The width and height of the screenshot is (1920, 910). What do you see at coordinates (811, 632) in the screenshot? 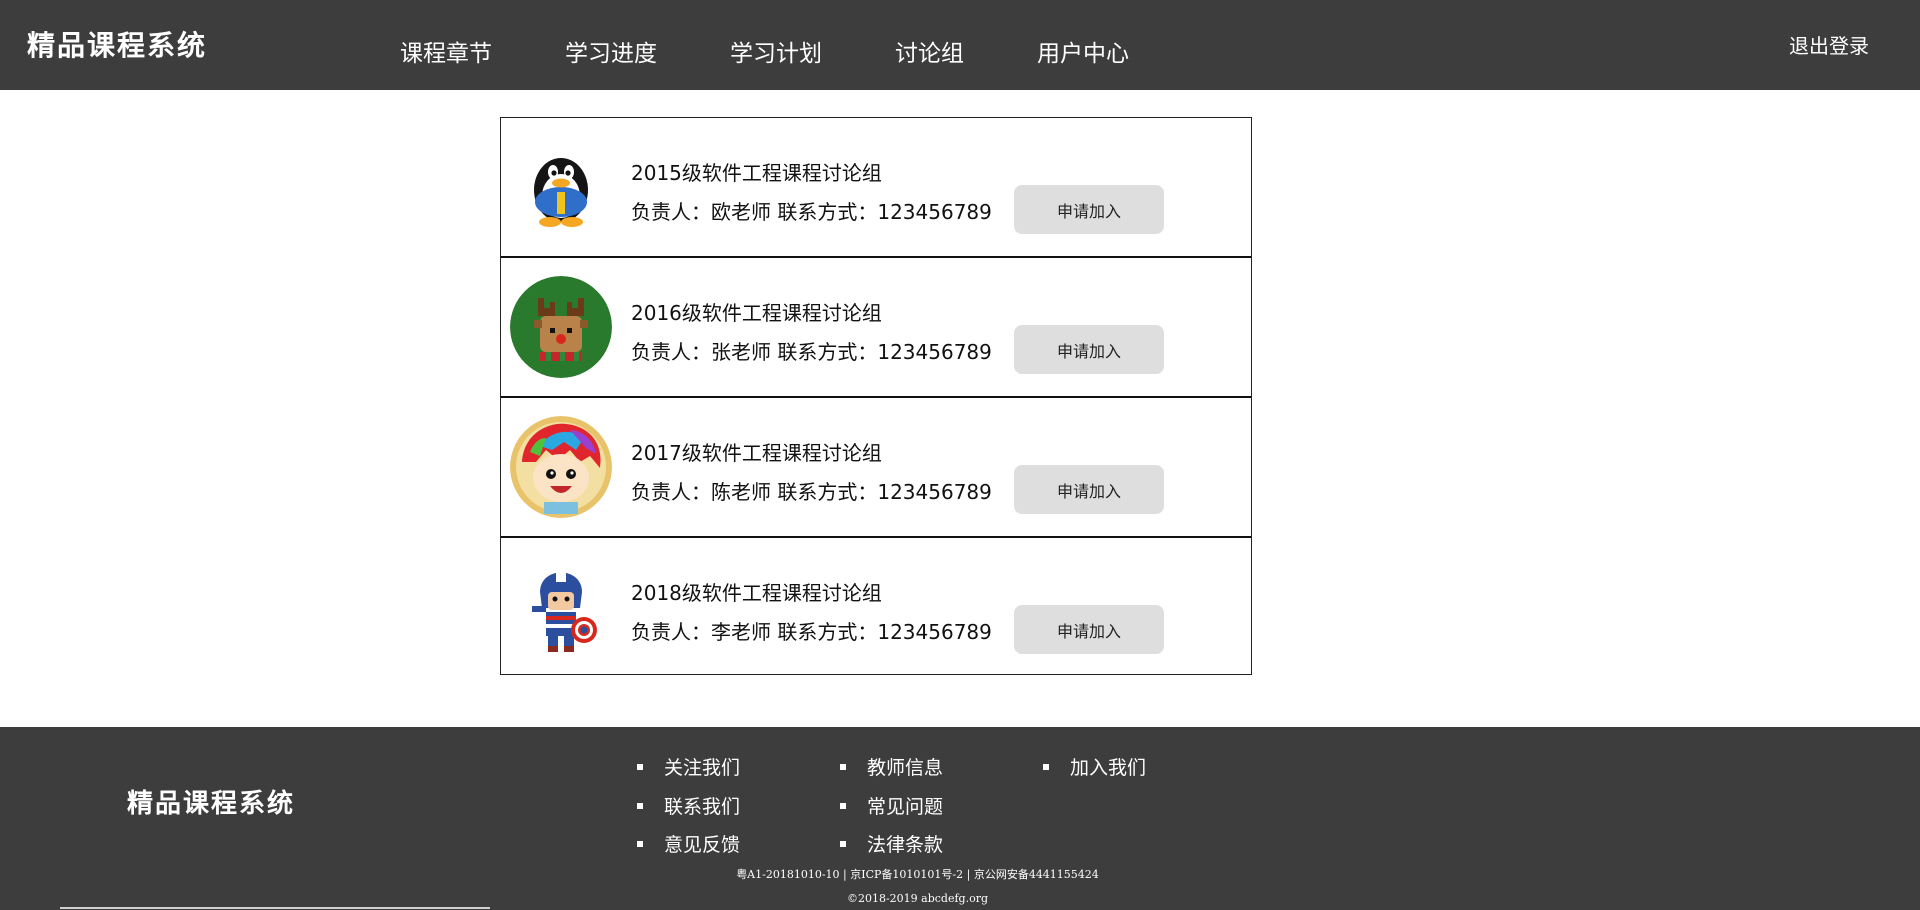
I see `group-contact-info: 负责人：李老师 联系方式：123456789` at bounding box center [811, 632].